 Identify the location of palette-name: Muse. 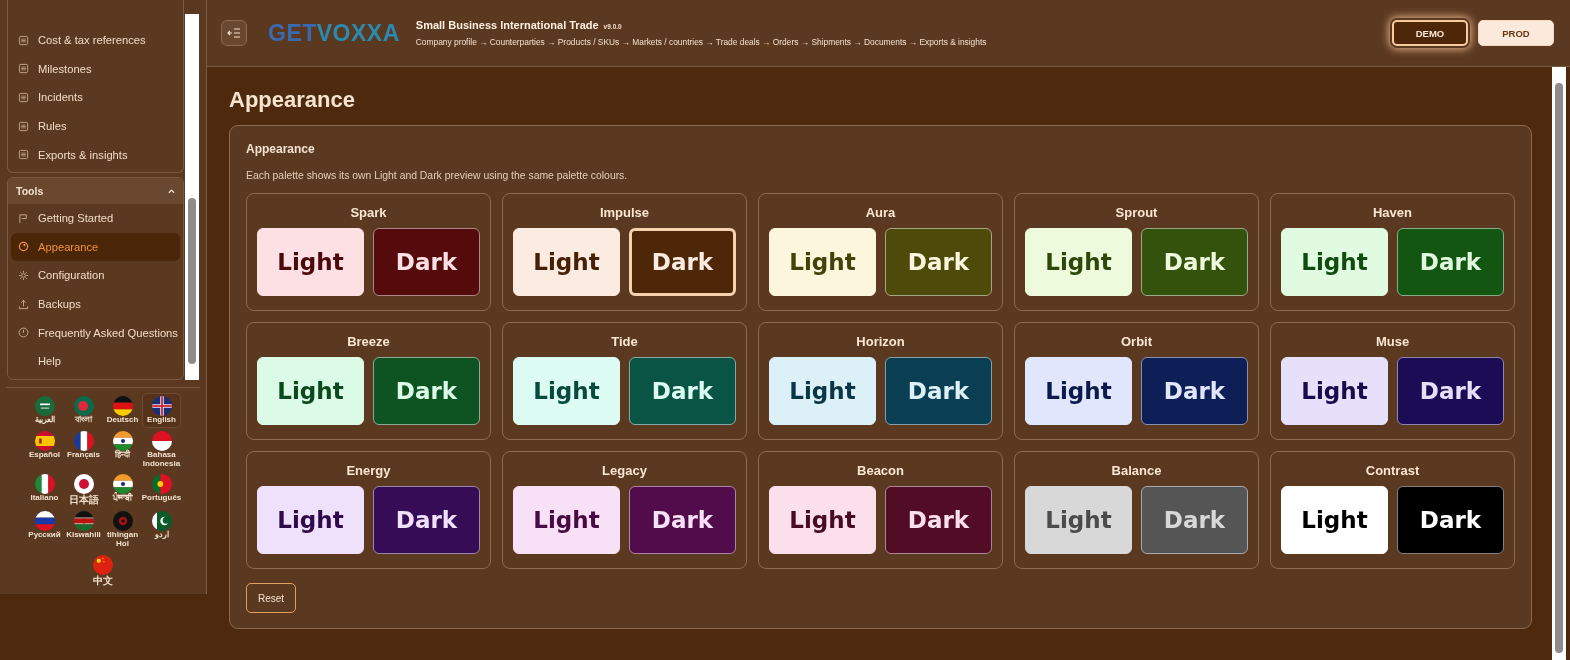
(1392, 341).